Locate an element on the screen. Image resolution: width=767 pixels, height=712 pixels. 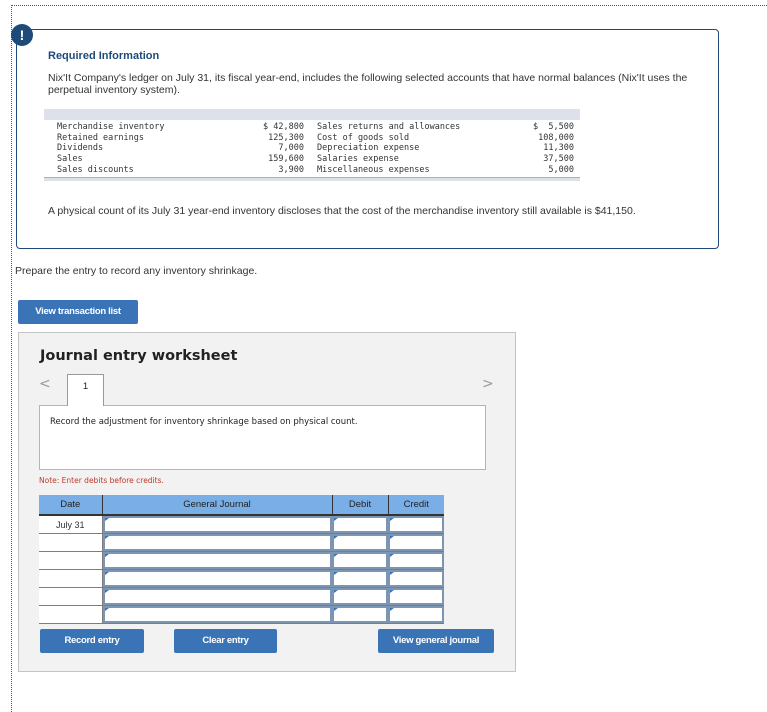
account-name: Dividends is located at coordinates (80, 148).